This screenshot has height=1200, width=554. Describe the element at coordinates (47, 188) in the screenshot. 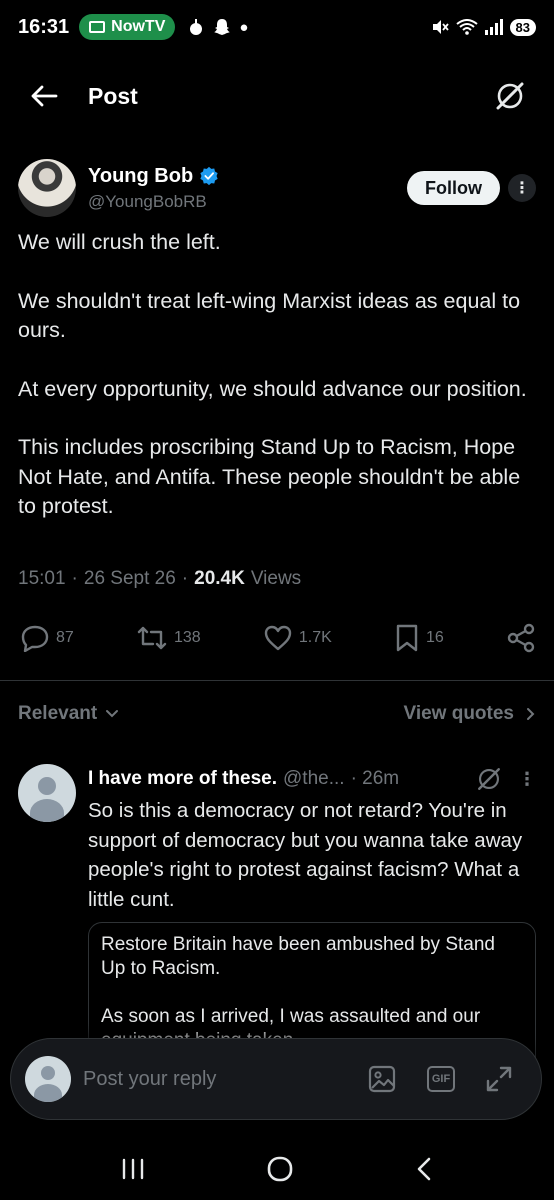

I see `author-avatar` at that location.